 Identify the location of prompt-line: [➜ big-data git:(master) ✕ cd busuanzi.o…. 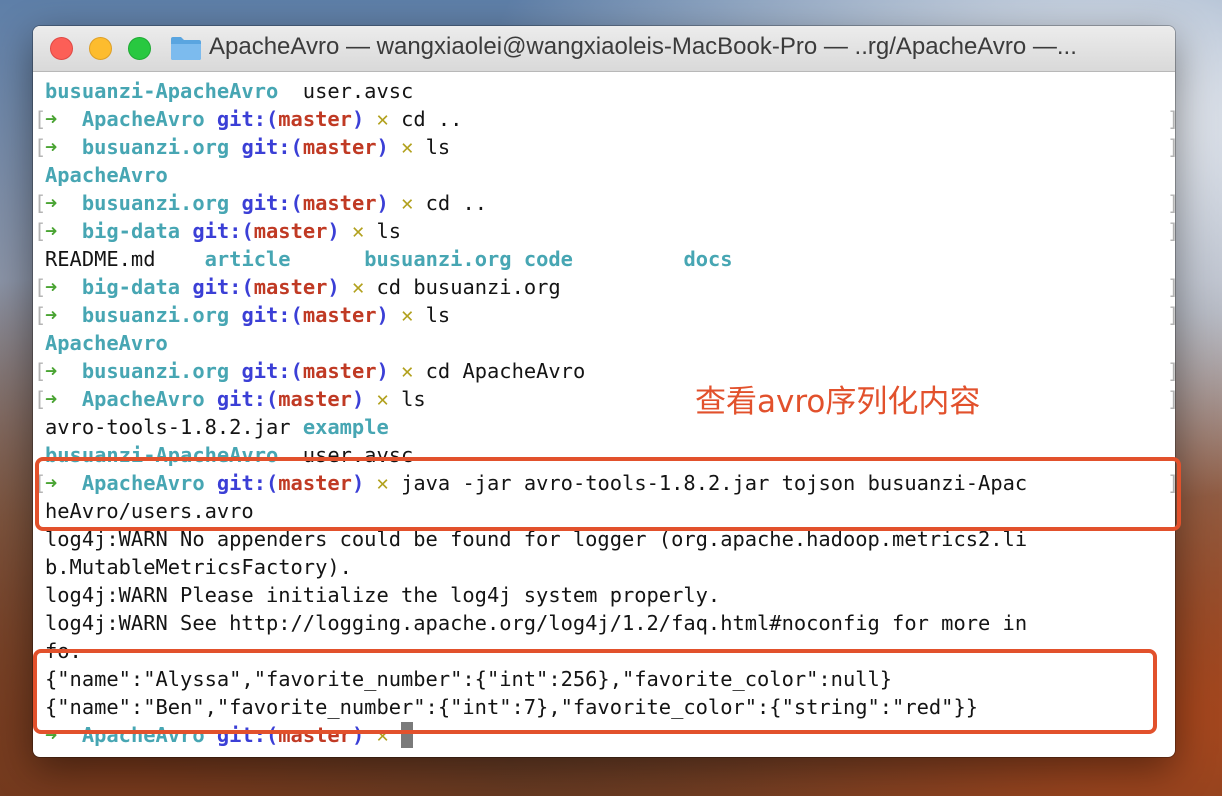
(604, 287).